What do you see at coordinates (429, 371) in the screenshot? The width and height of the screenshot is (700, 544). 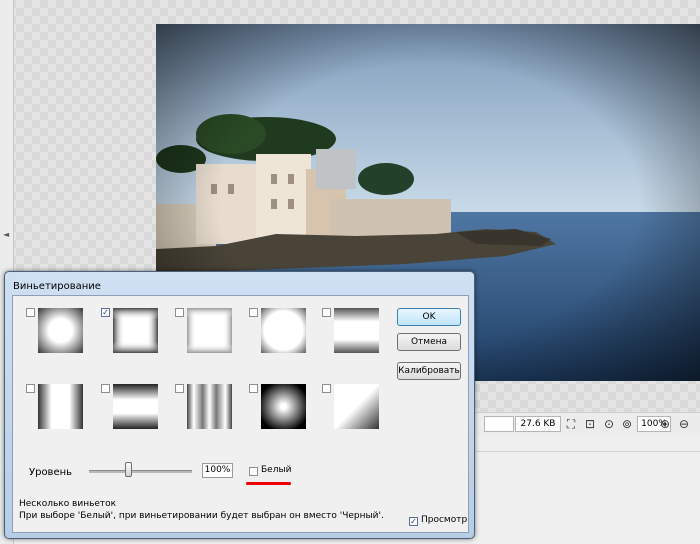 I see `calibrate-button: Калибровать` at bounding box center [429, 371].